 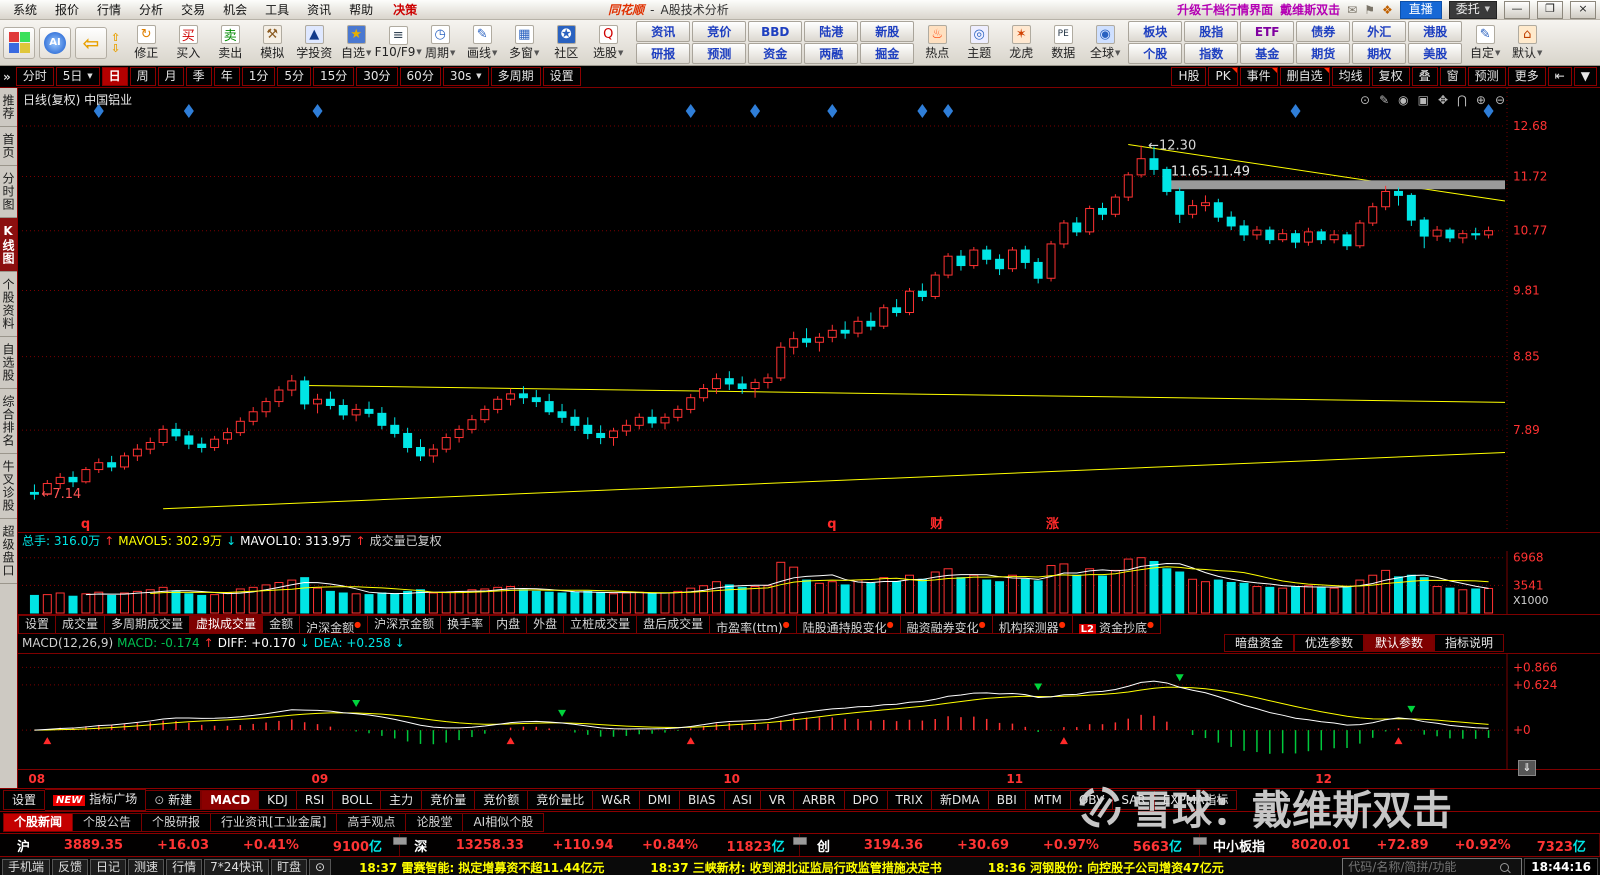 I want to click on toolbar-外汇-button: 外汇, so click(x=1379, y=31).